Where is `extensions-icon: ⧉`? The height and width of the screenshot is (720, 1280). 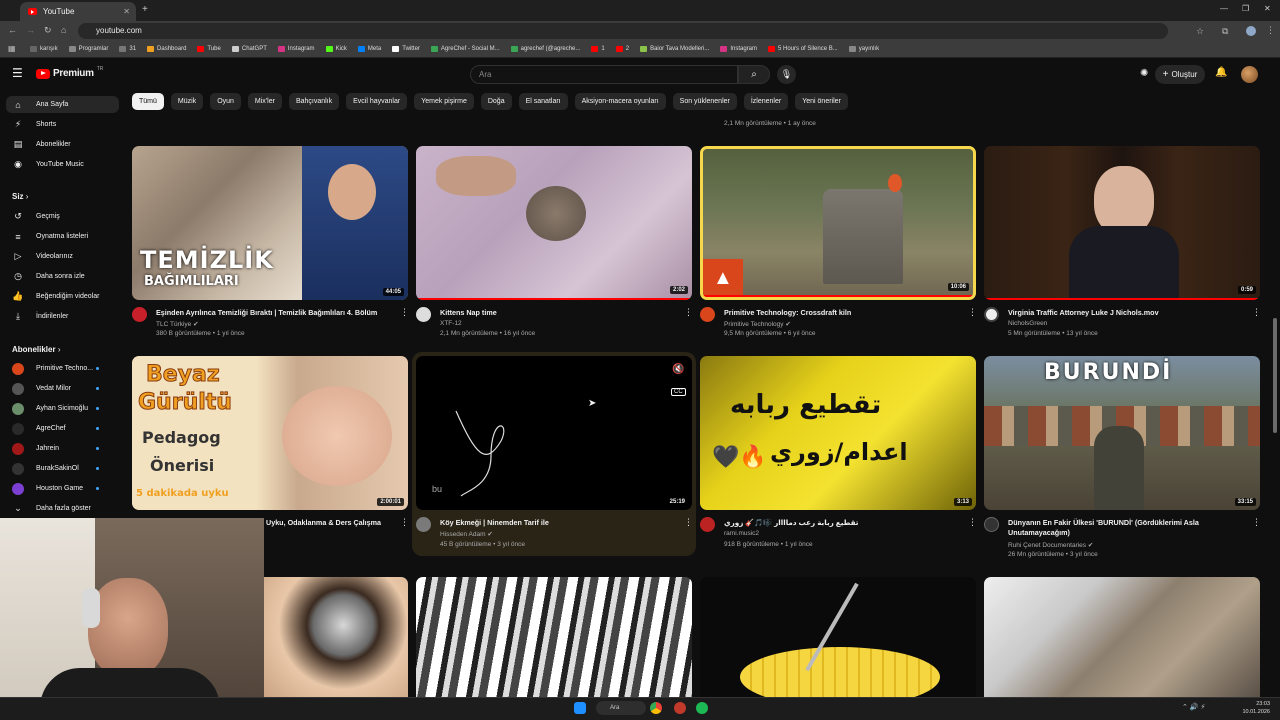 extensions-icon: ⧉ is located at coordinates (1225, 31).